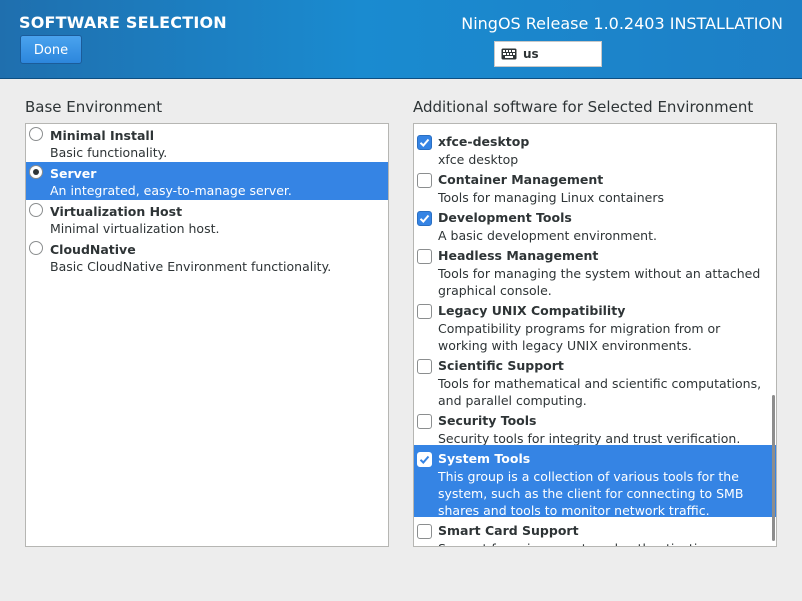  What do you see at coordinates (501, 365) in the screenshot?
I see `addon-item-name: Scientific Support` at bounding box center [501, 365].